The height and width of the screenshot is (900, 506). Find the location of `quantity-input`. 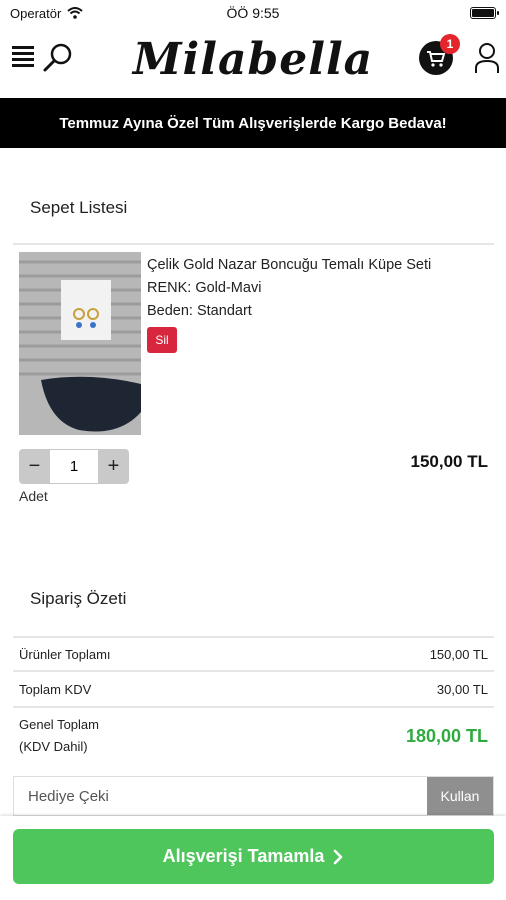

quantity-input is located at coordinates (74, 466).